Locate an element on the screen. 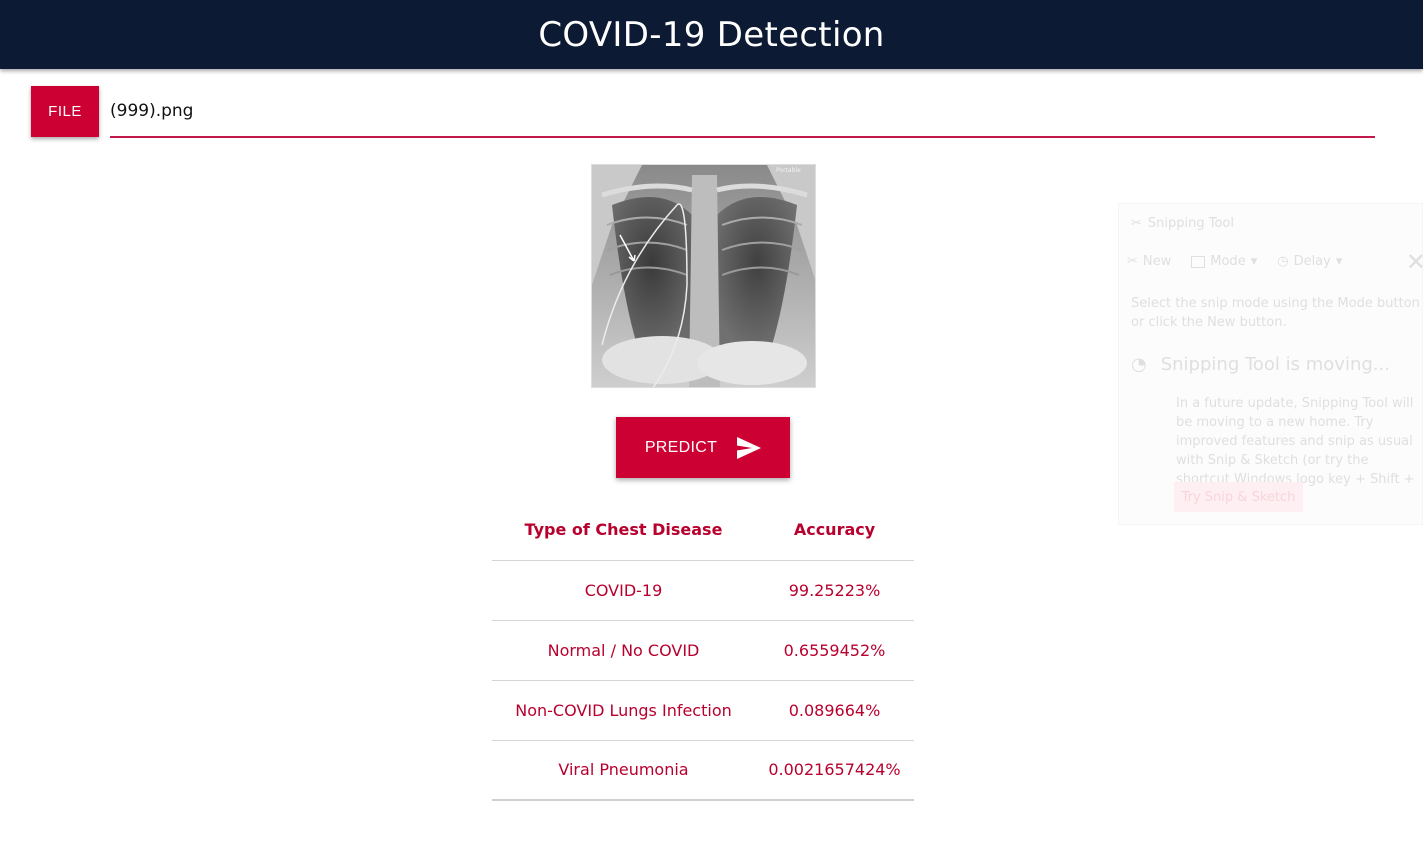  page-title: COVID-19 Detection is located at coordinates (711, 34).